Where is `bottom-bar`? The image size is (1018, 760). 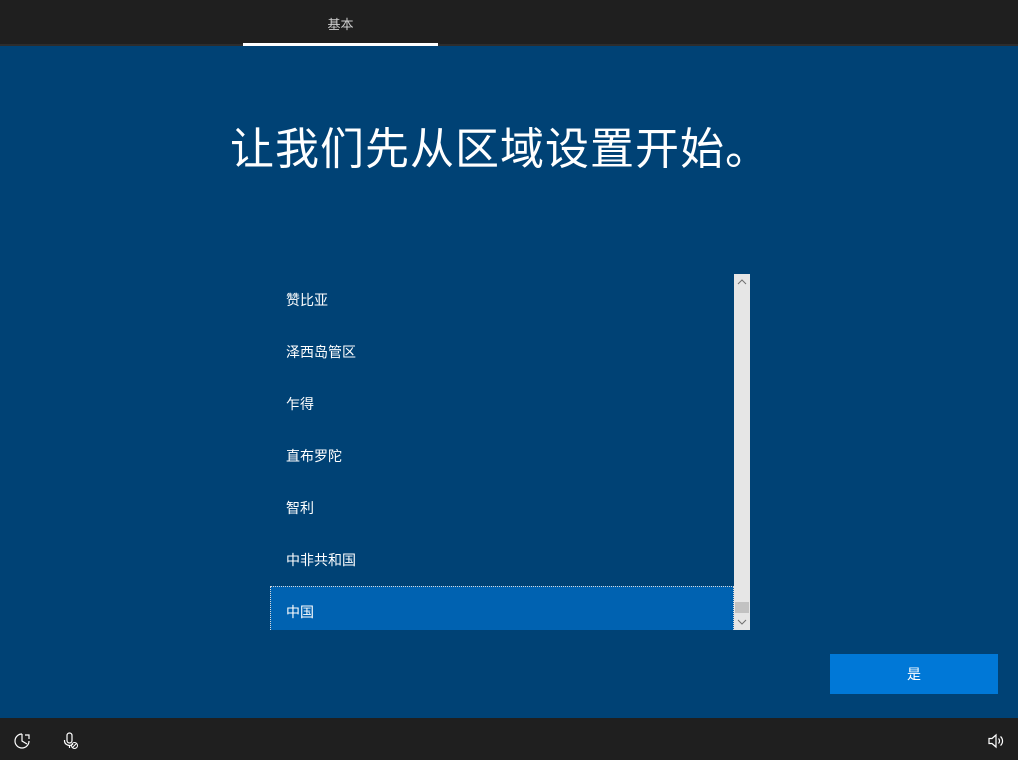 bottom-bar is located at coordinates (509, 739).